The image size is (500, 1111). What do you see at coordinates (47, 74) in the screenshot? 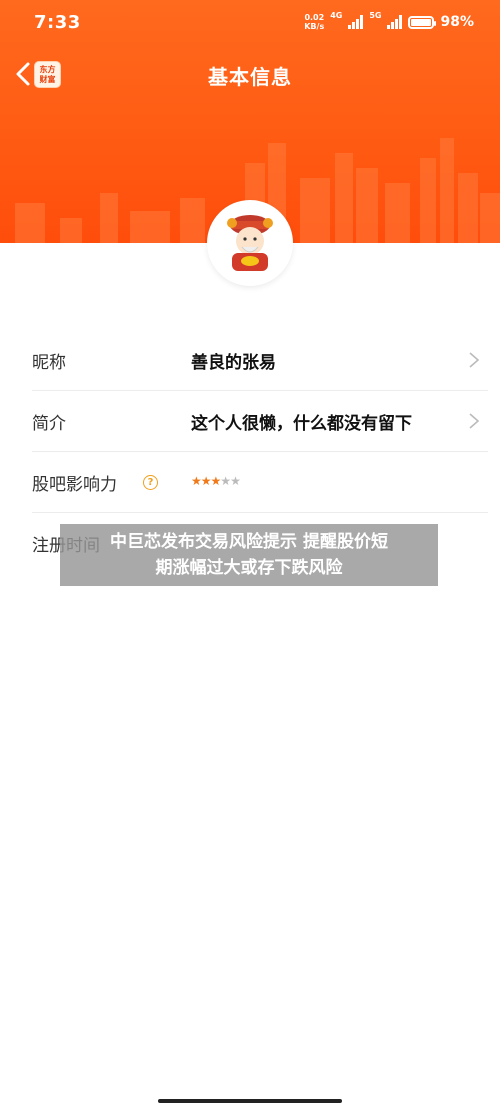
I see `brand-logo-badge: 东方 财富` at bounding box center [47, 74].